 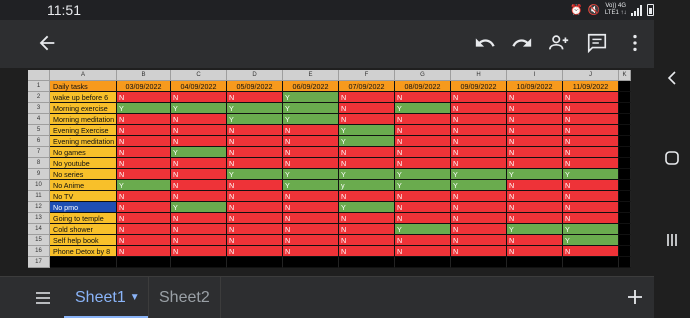 I want to click on header-cell-date: 05/09/2022, so click(x=255, y=86).